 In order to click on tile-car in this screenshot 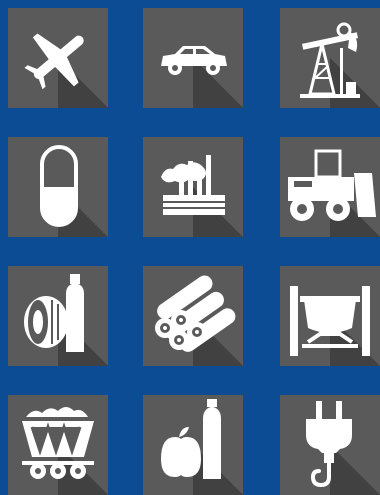, I will do `click(193, 58)`.